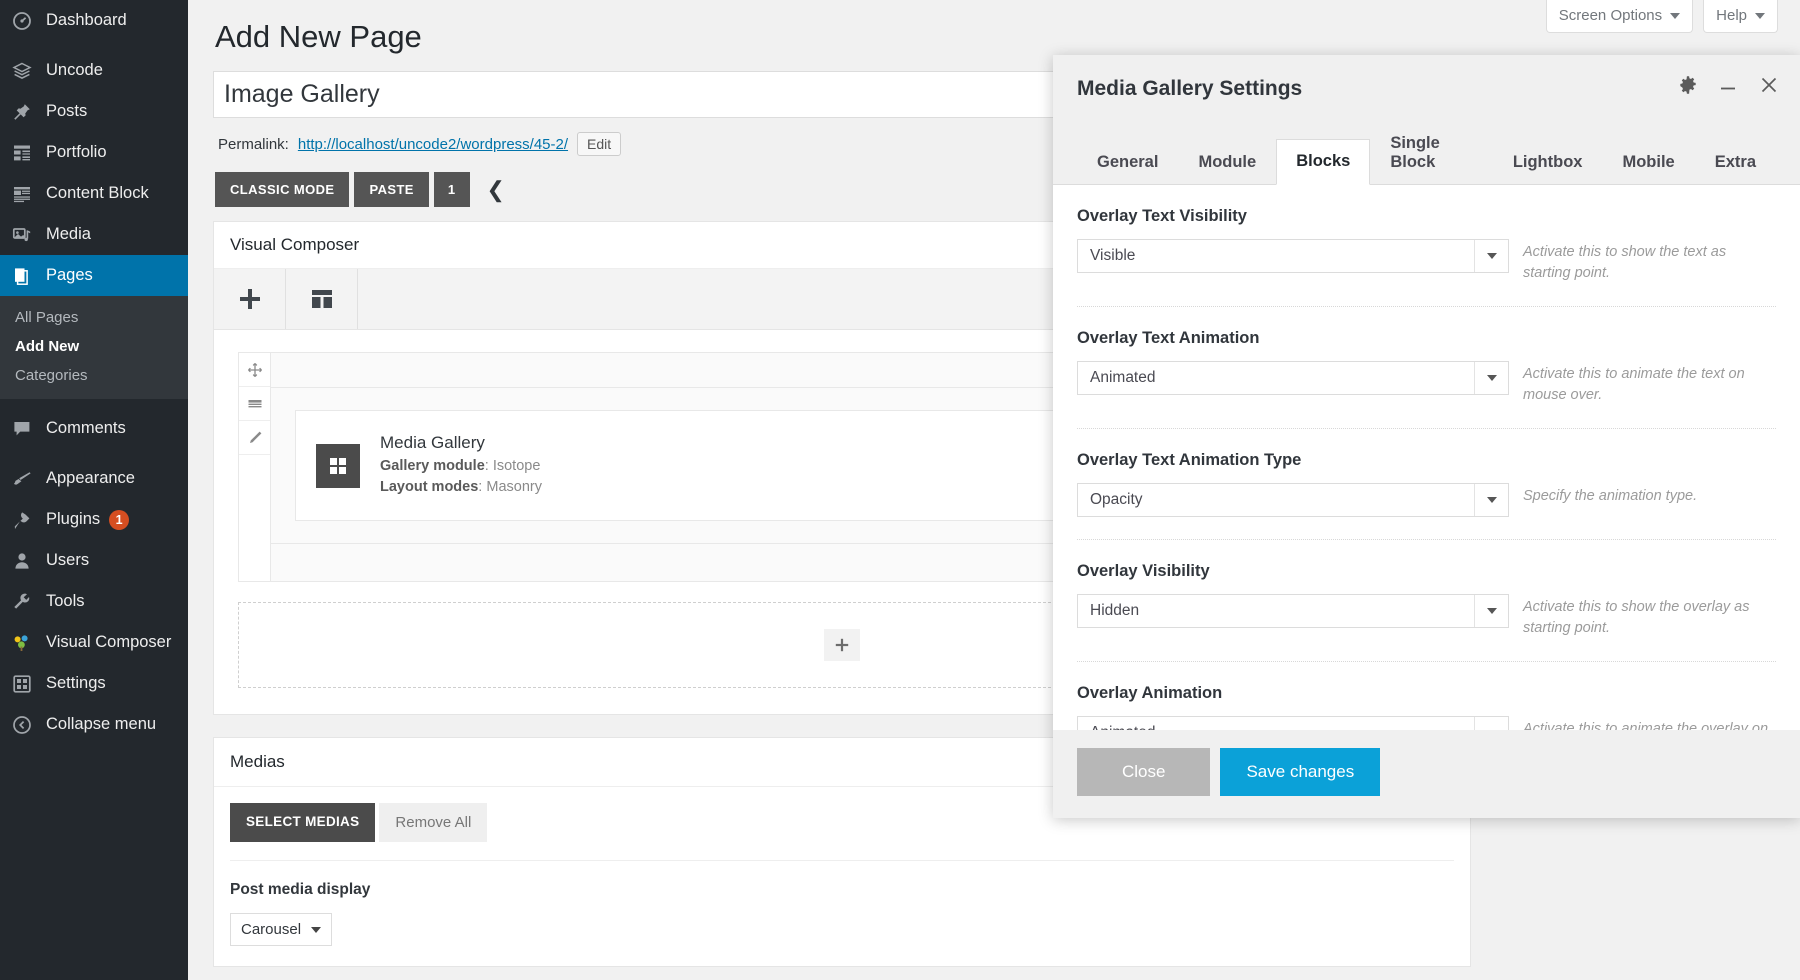  I want to click on sidebar-item-visual-composer: Visual Composer, so click(94, 642).